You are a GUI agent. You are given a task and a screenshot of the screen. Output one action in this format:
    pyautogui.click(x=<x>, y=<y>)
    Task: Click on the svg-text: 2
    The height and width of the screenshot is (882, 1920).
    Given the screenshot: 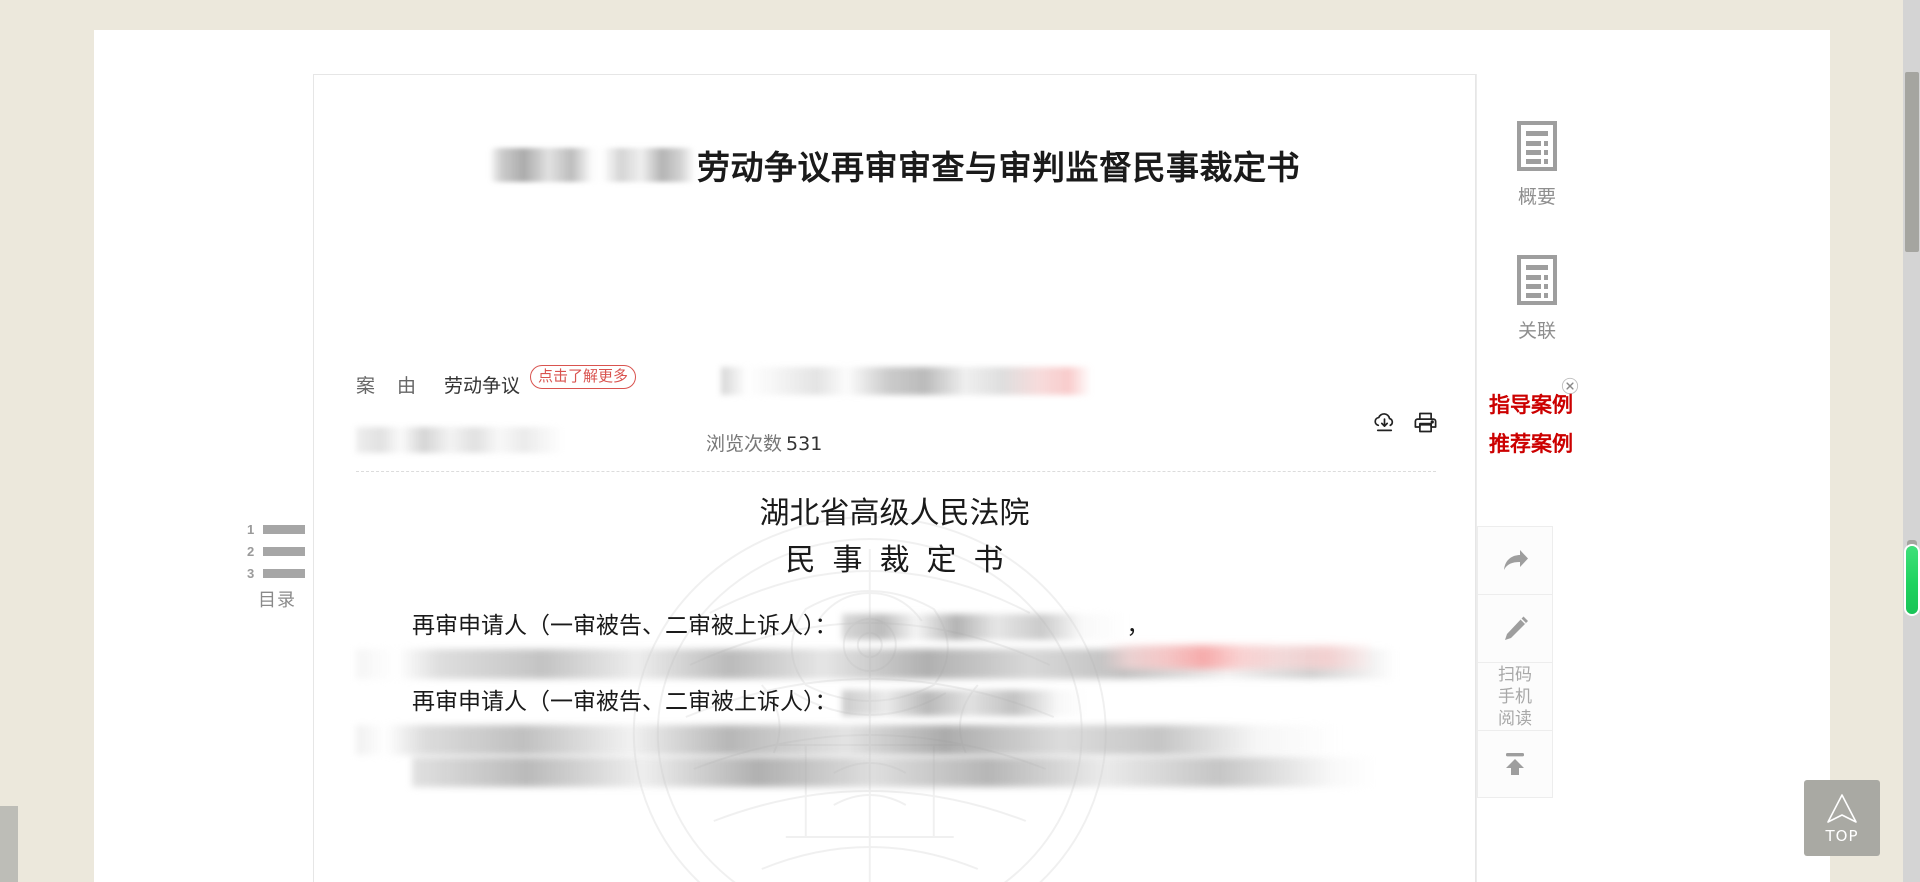 What is the action you would take?
    pyautogui.click(x=250, y=551)
    